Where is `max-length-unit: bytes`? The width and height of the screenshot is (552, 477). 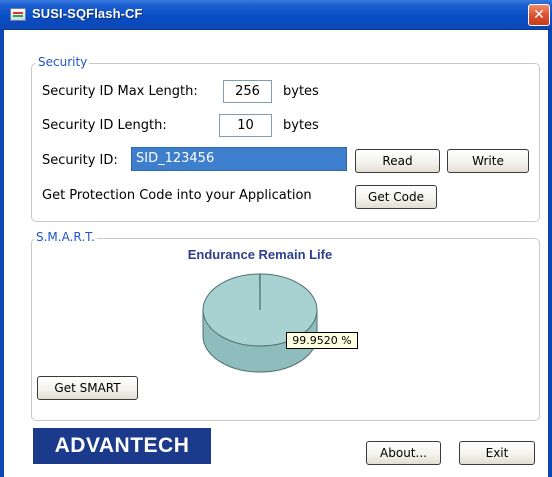
max-length-unit: bytes is located at coordinates (301, 91).